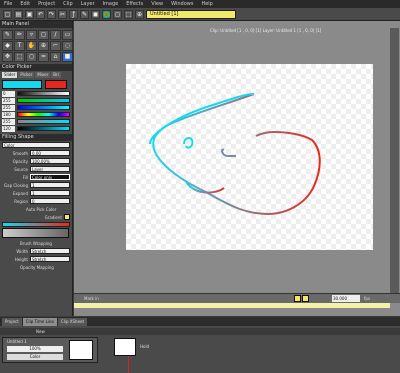 Image resolution: width=400 pixels, height=373 pixels. What do you see at coordinates (73, 14) in the screenshot?
I see `fx-icon: ƒ` at bounding box center [73, 14].